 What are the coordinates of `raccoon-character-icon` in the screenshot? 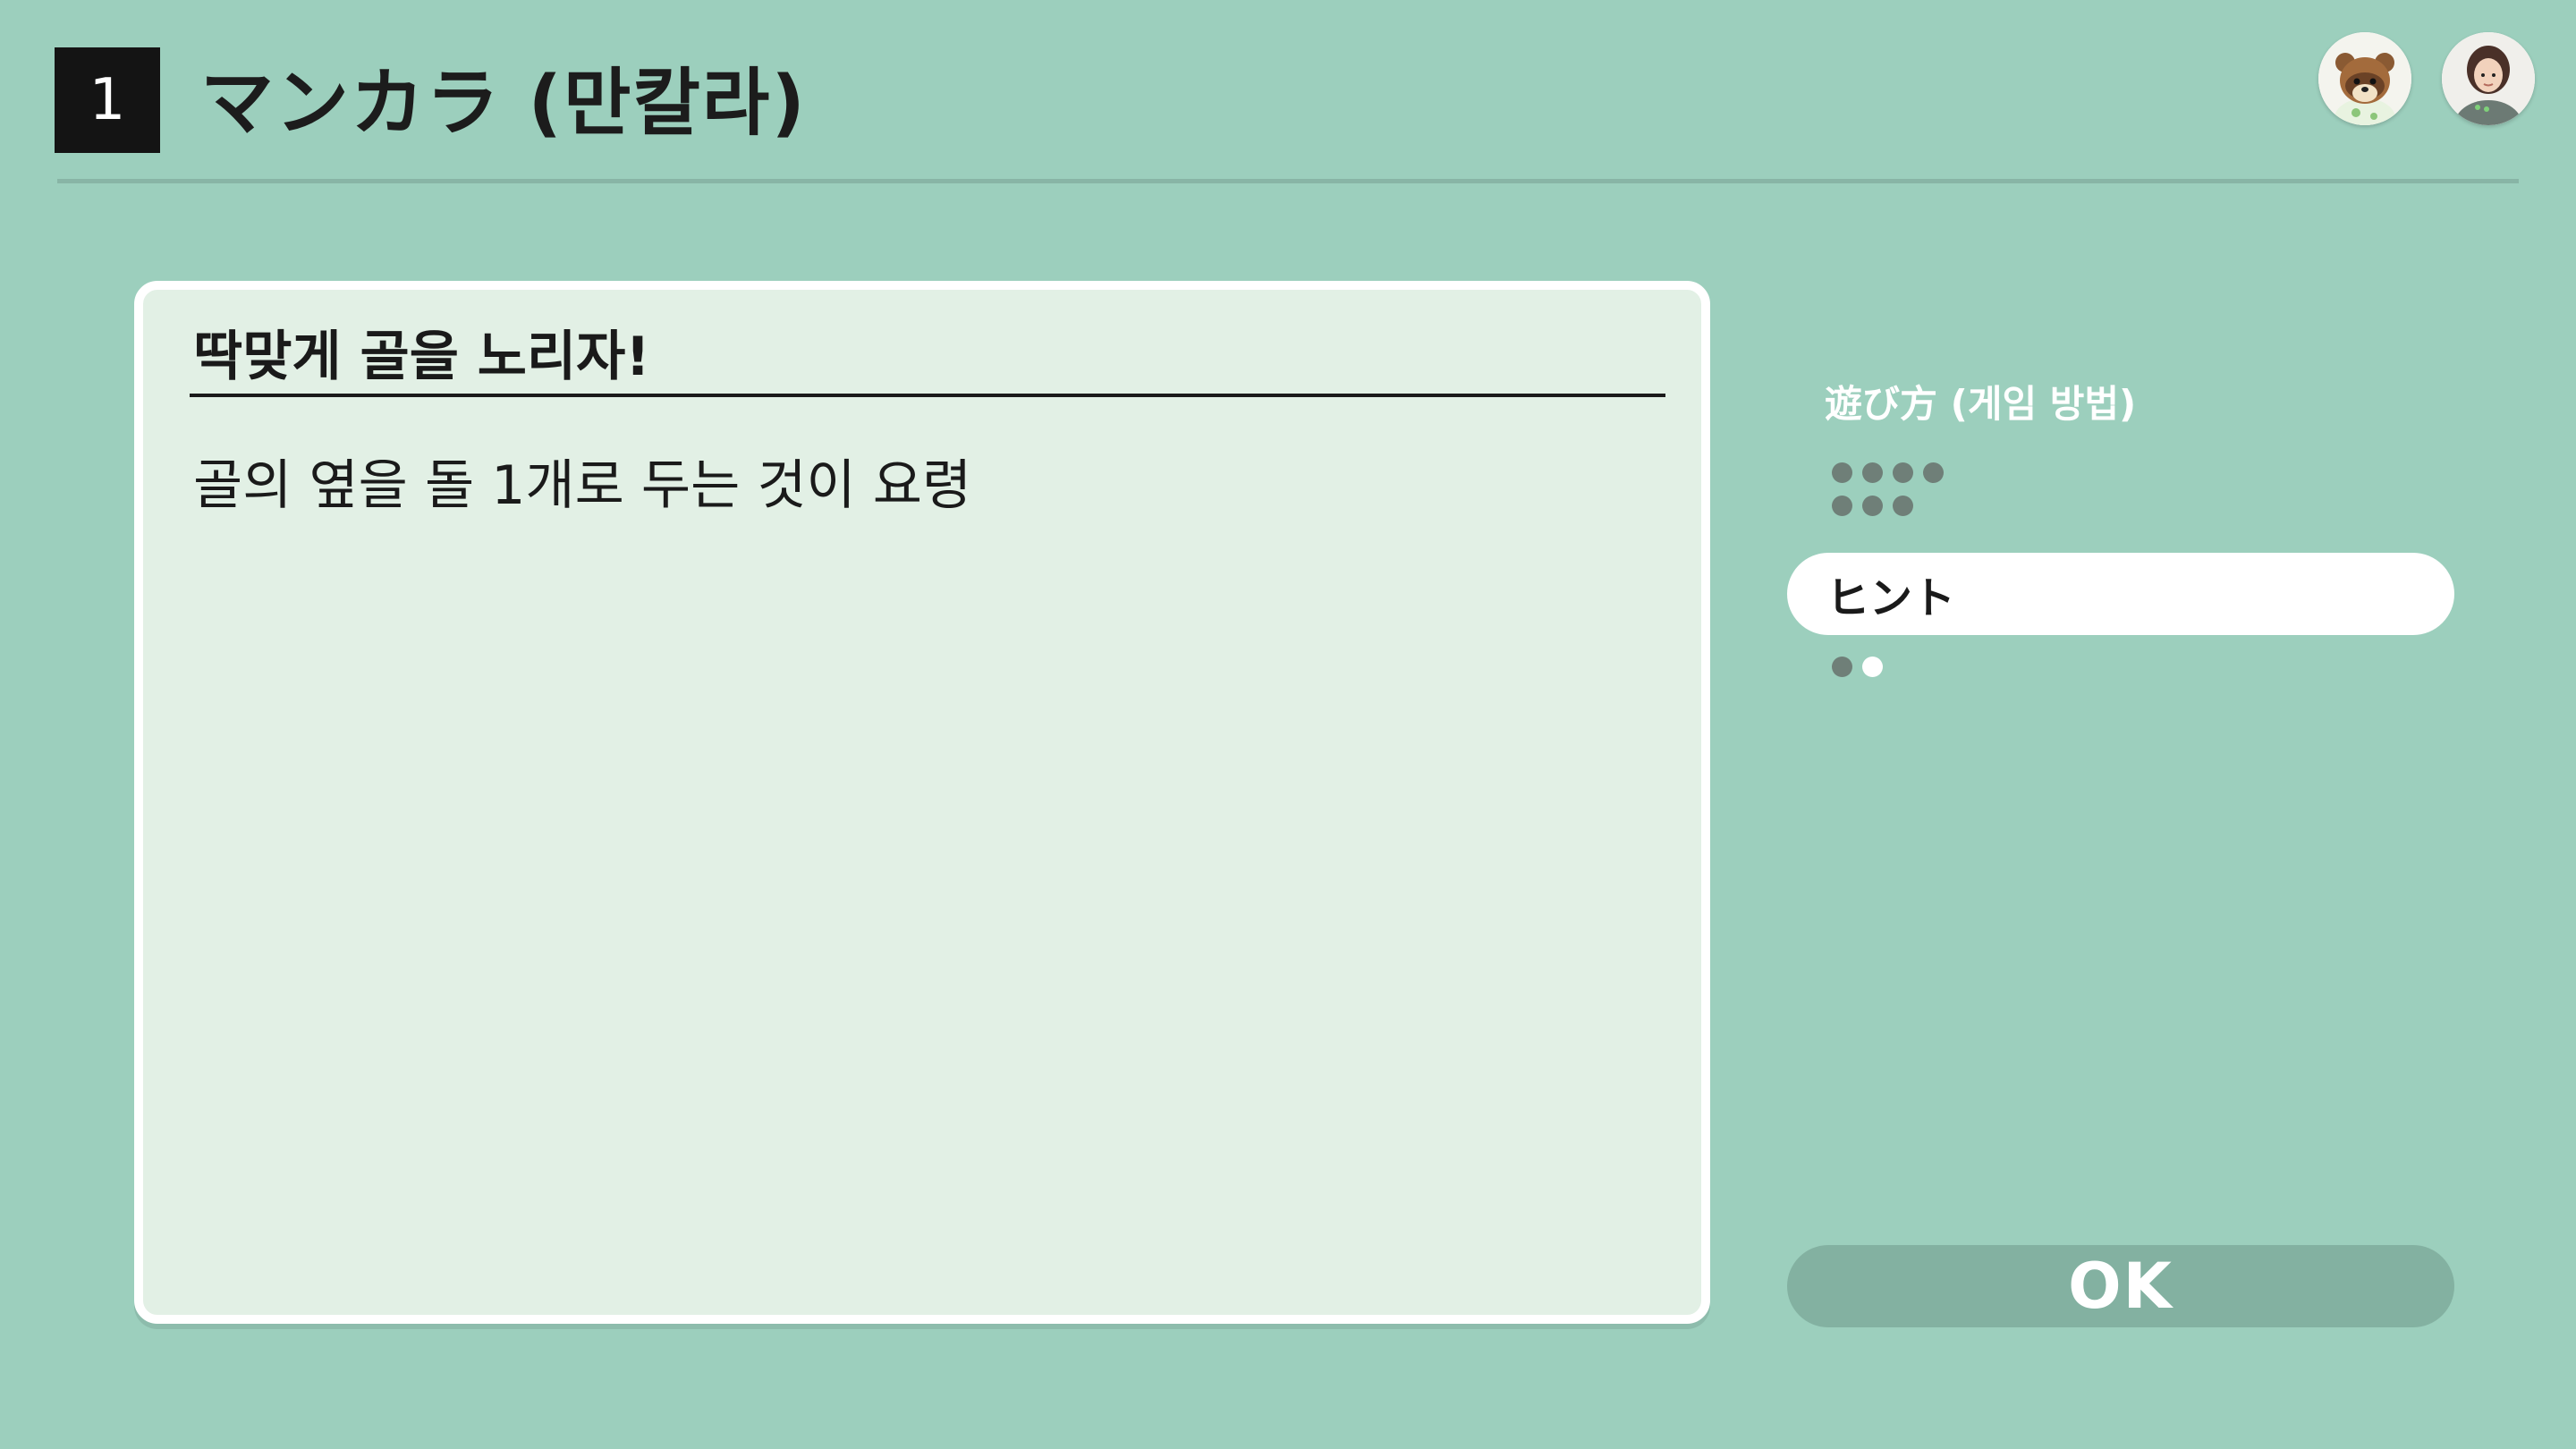 It's located at (2364, 78).